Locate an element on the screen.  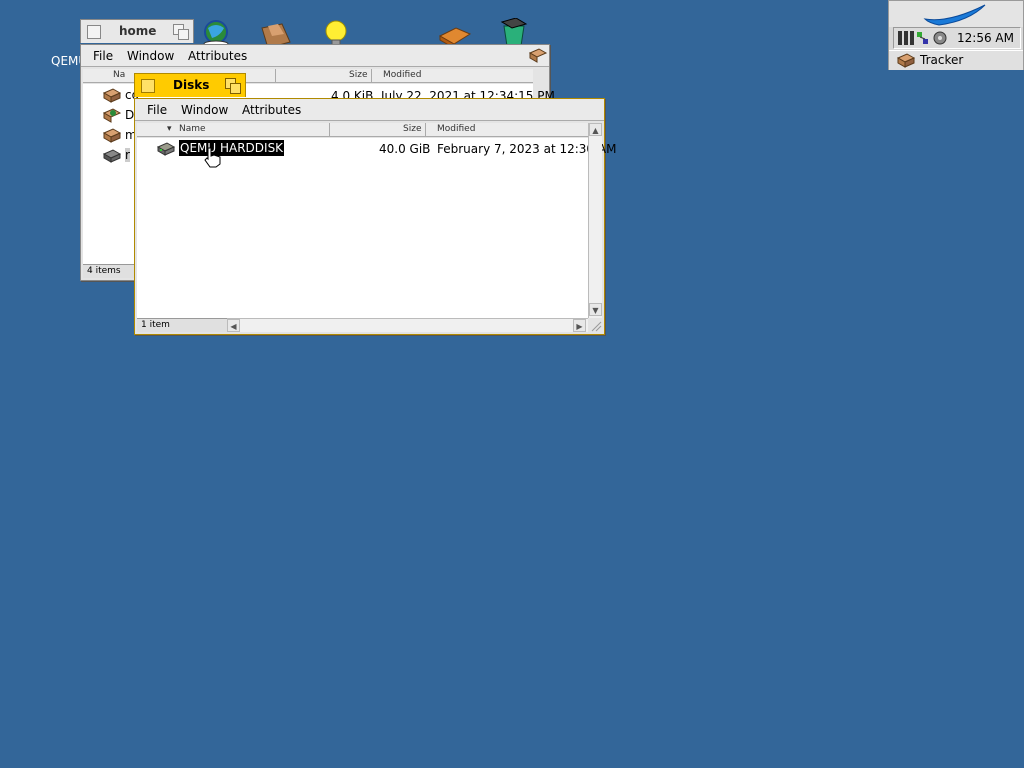
desktop-folder-icon is located at coordinates (112, 116).